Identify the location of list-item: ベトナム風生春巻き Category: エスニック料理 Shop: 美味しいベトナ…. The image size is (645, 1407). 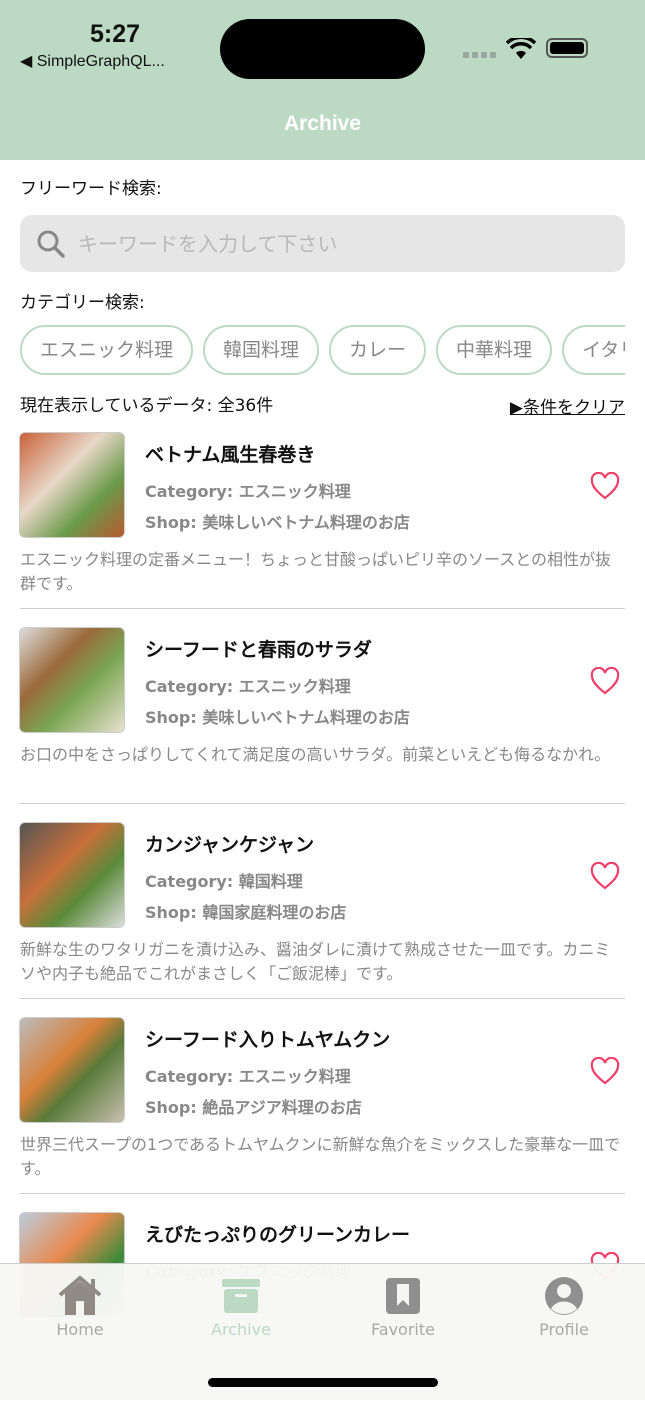
(322, 529).